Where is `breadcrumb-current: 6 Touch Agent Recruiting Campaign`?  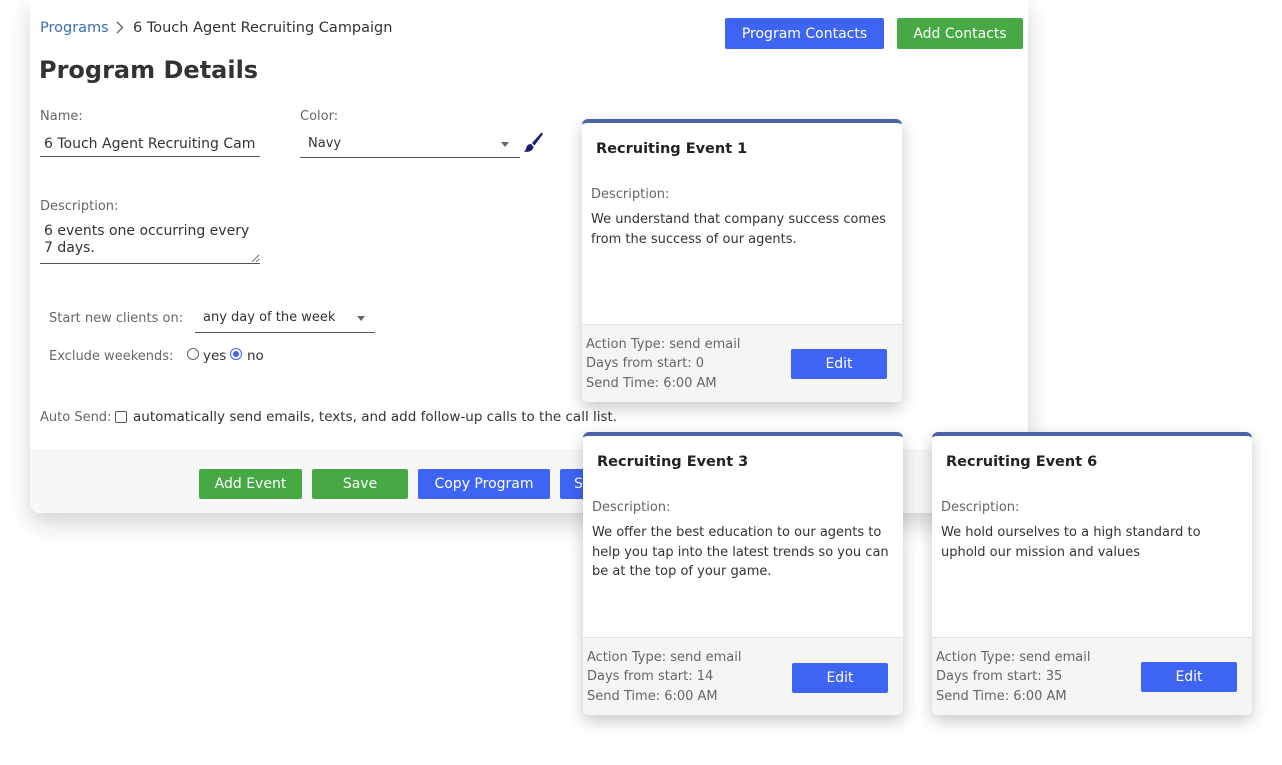 breadcrumb-current: 6 Touch Agent Recruiting Campaign is located at coordinates (263, 28).